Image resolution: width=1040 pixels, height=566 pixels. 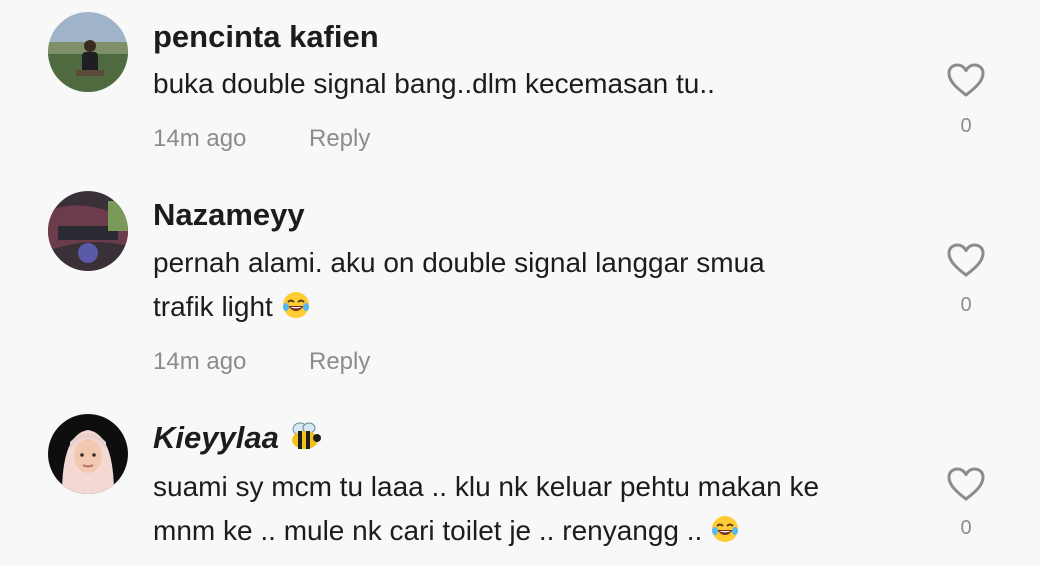 I want to click on bee-emoji, so click(x=305, y=440).